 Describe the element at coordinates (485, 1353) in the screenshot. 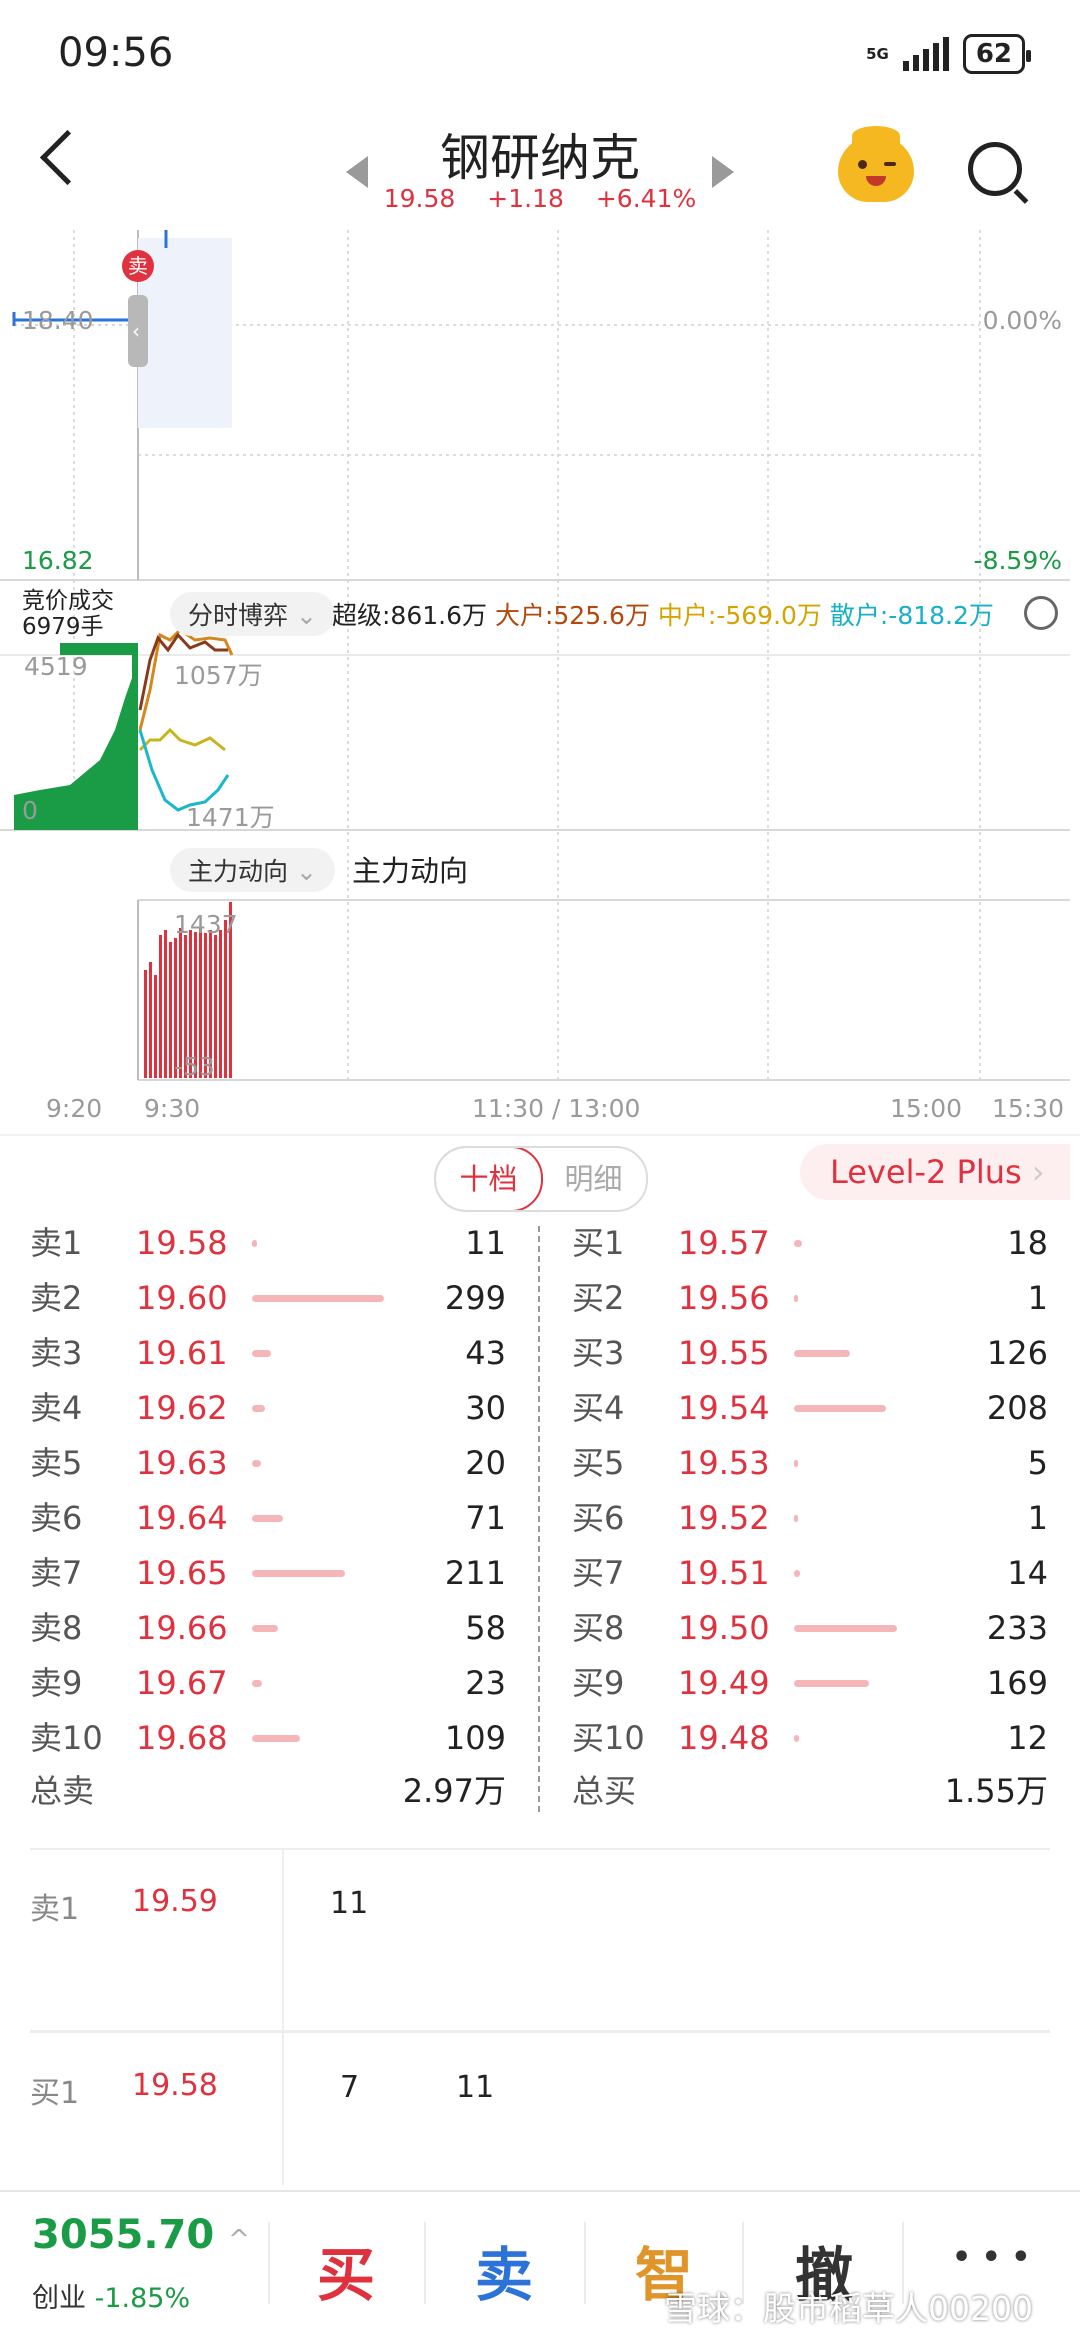

I see `sell-level-volume: 43` at that location.